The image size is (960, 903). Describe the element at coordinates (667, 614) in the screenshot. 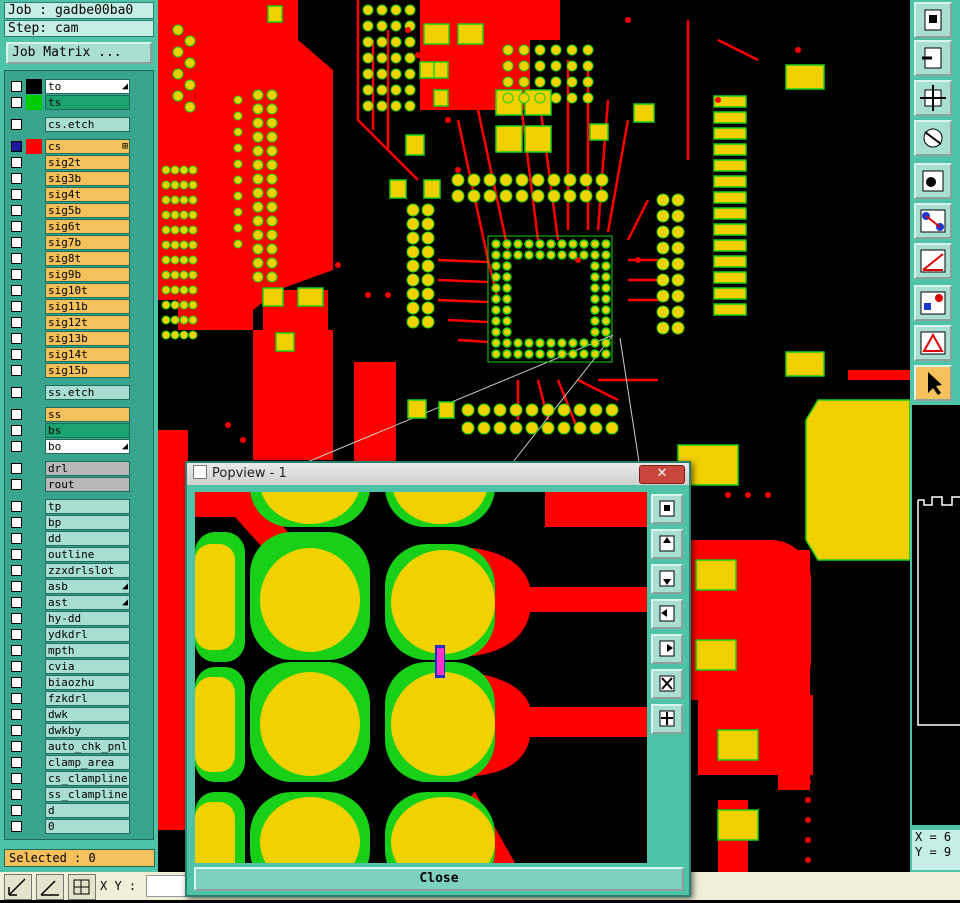

I see `pan-left-icon` at that location.